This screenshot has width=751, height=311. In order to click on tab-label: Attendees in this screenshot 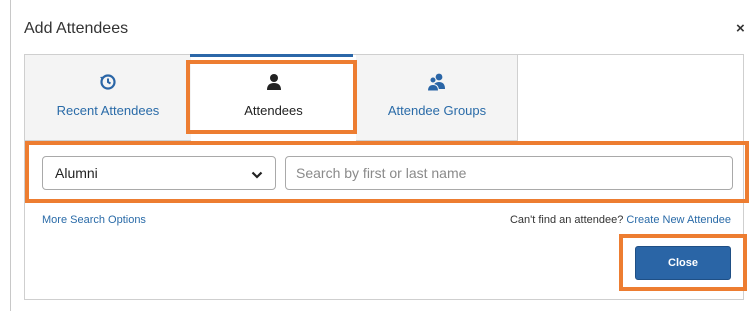, I will do `click(273, 110)`.